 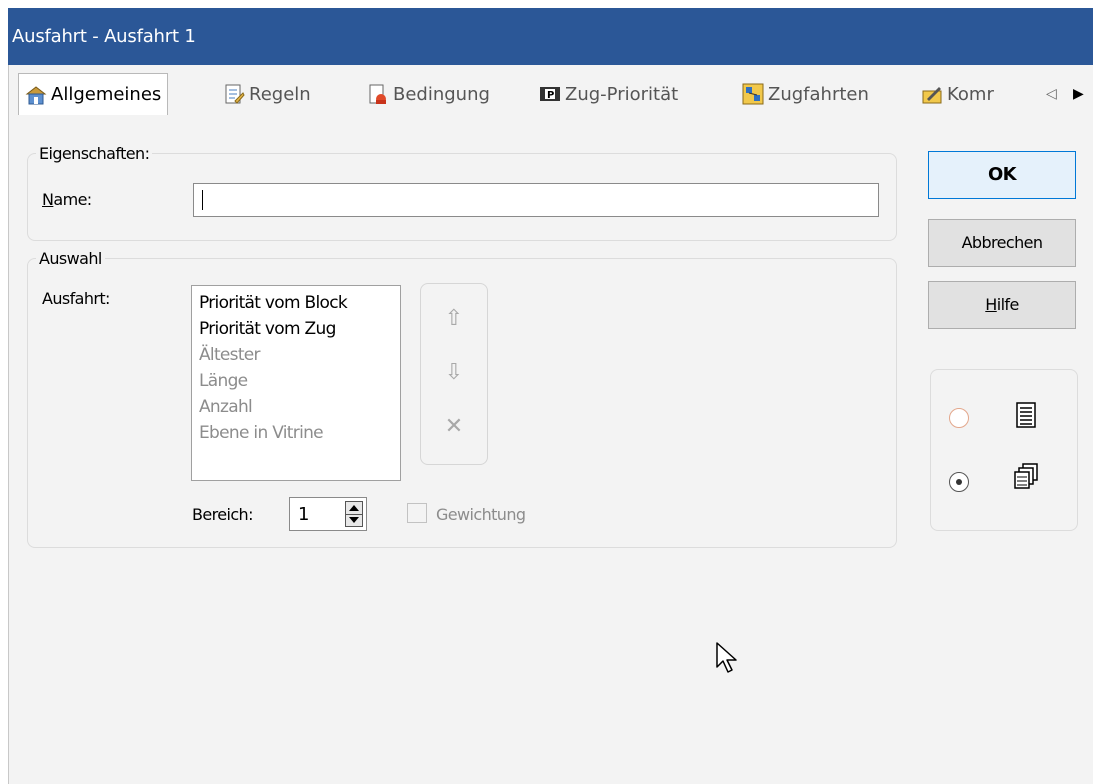 What do you see at coordinates (932, 94) in the screenshot?
I see `comment-icon` at bounding box center [932, 94].